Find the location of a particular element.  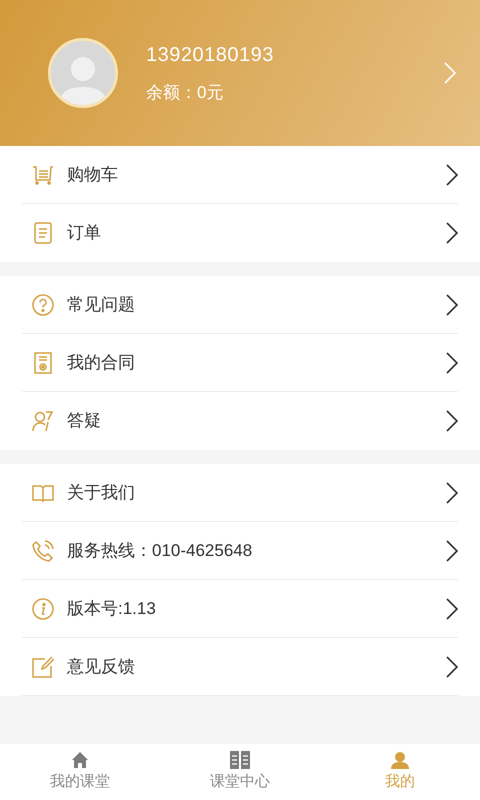

menu-label: 购物车 is located at coordinates (93, 175).